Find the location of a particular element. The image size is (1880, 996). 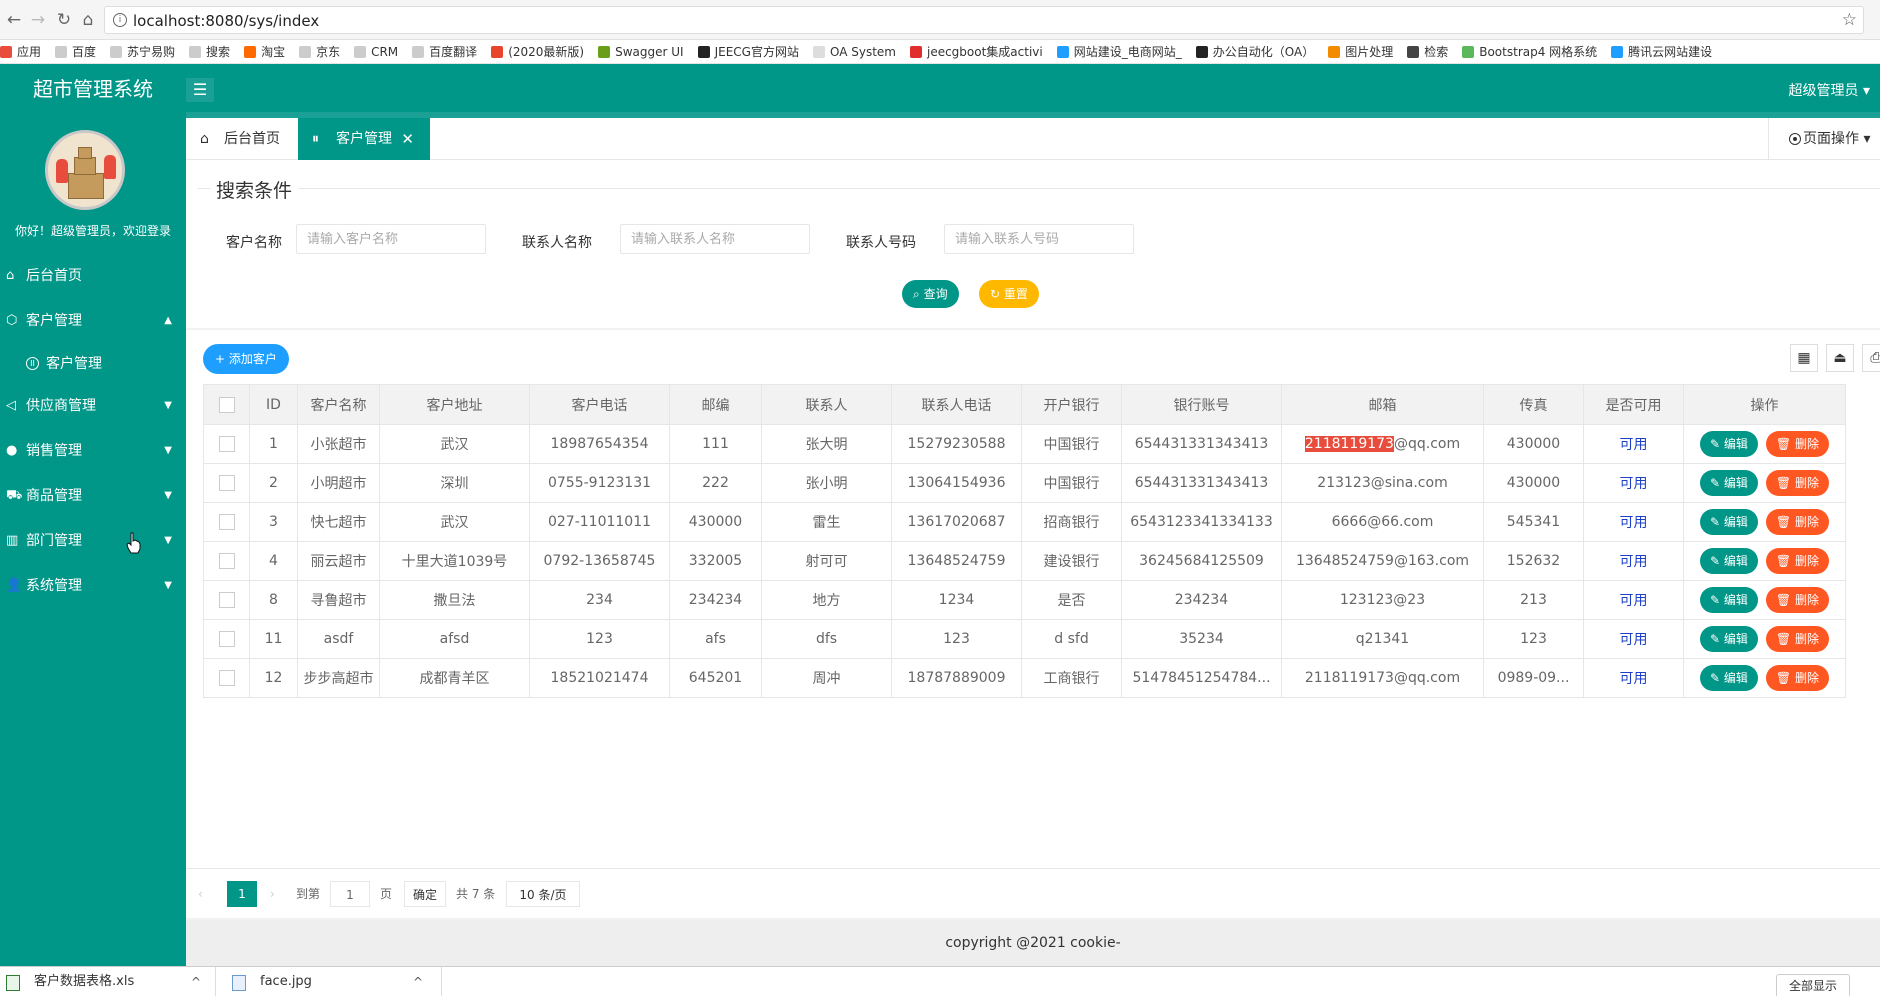

show-all-downloads-button: 全部显示 is located at coordinates (1812, 985).